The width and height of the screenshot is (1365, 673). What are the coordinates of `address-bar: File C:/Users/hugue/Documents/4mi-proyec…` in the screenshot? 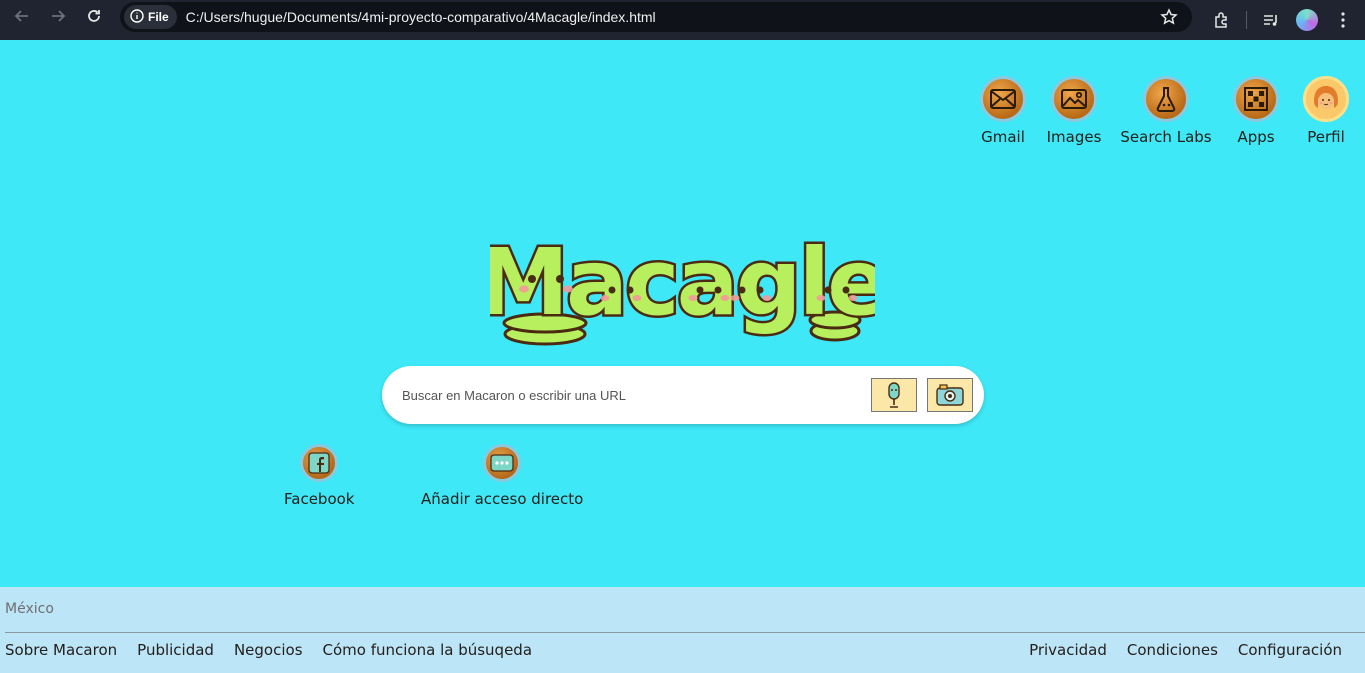 It's located at (656, 17).